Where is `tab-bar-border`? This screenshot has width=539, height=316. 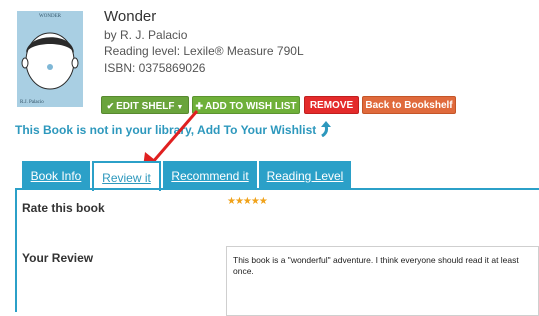
tab-bar-border is located at coordinates (277, 189).